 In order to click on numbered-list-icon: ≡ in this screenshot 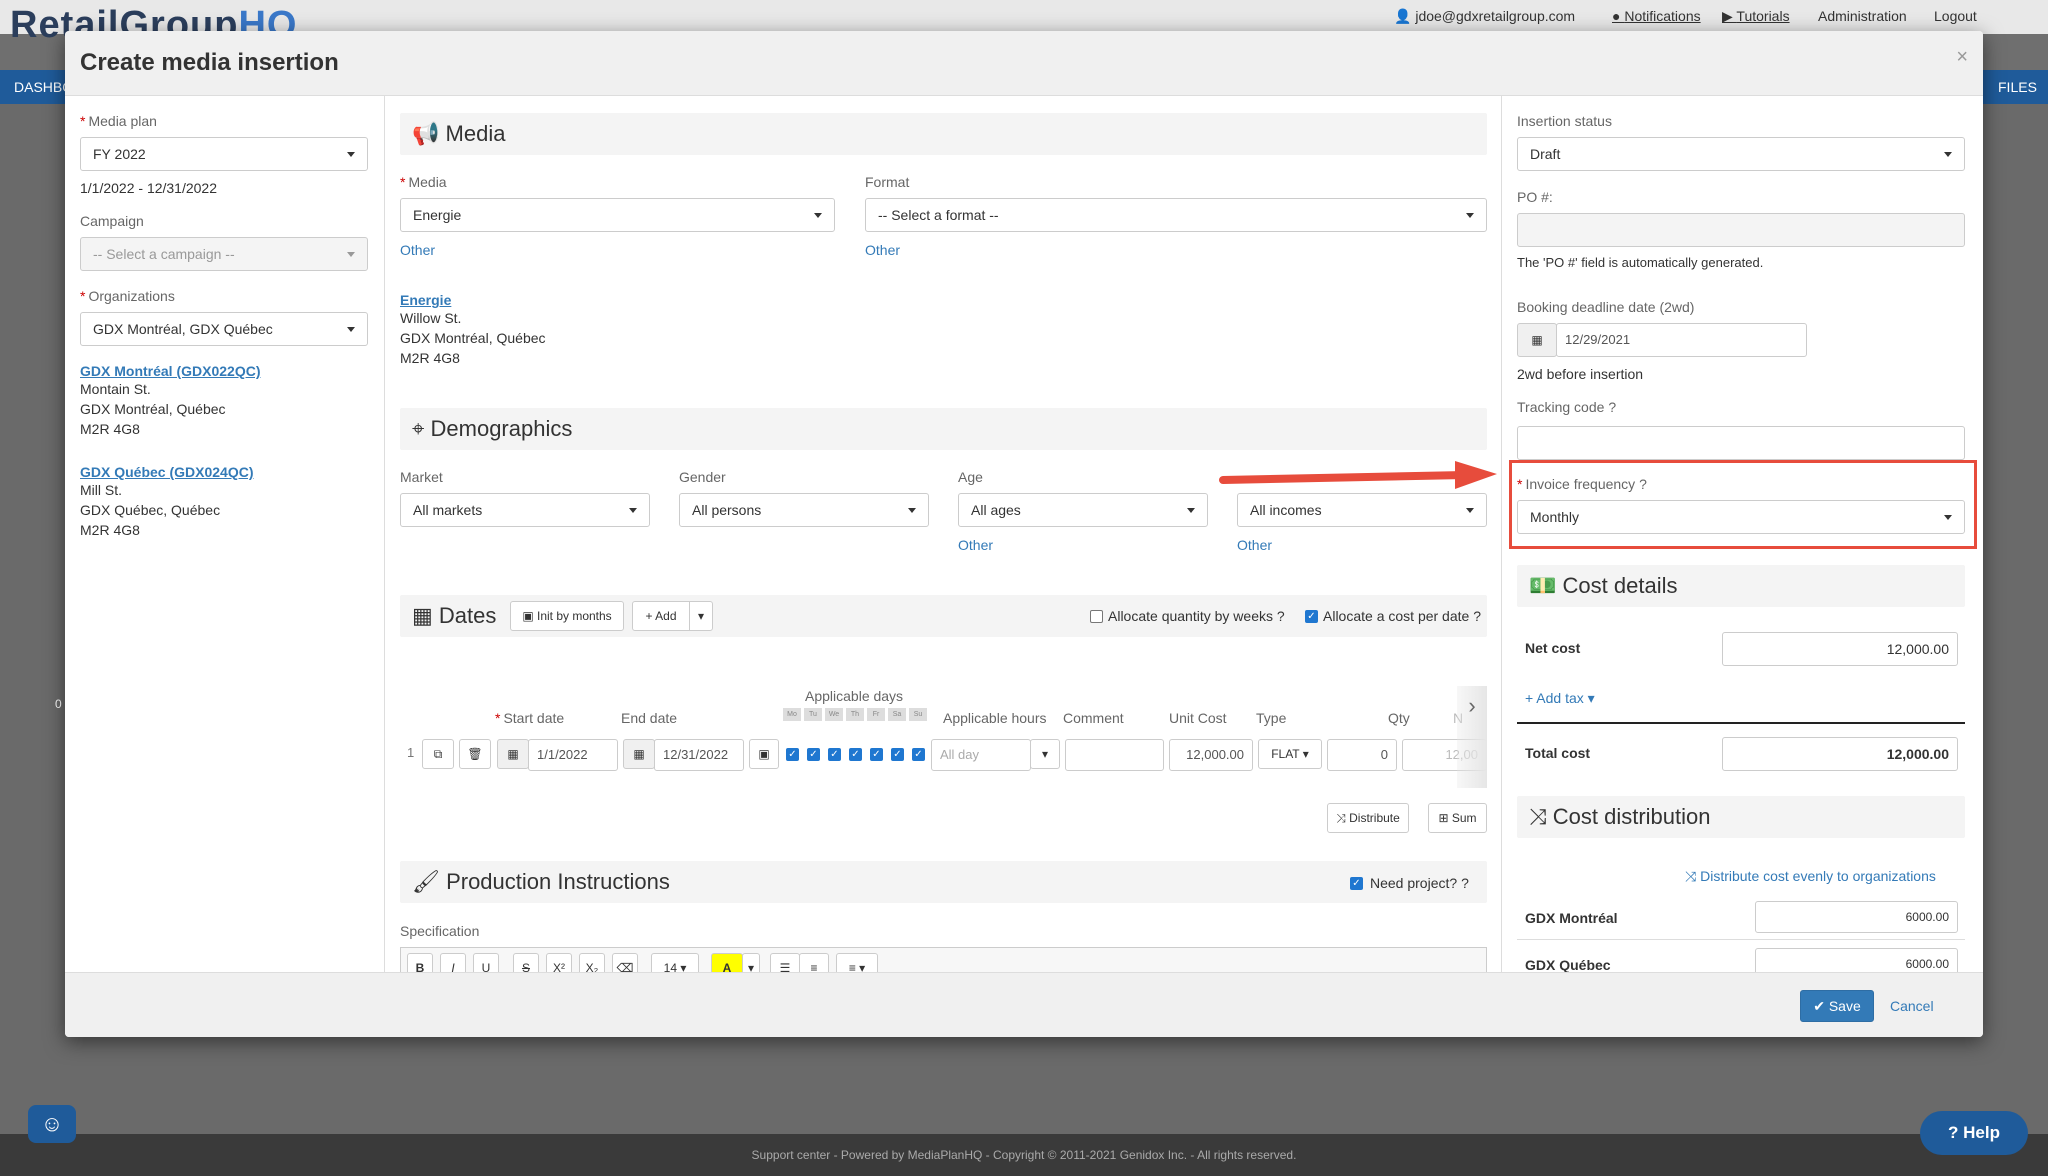, I will do `click(814, 962)`.